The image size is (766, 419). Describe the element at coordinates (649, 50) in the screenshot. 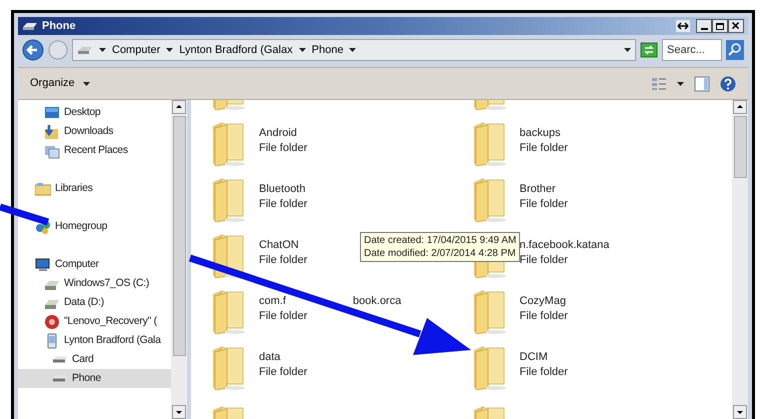

I see `refresh-icon` at that location.